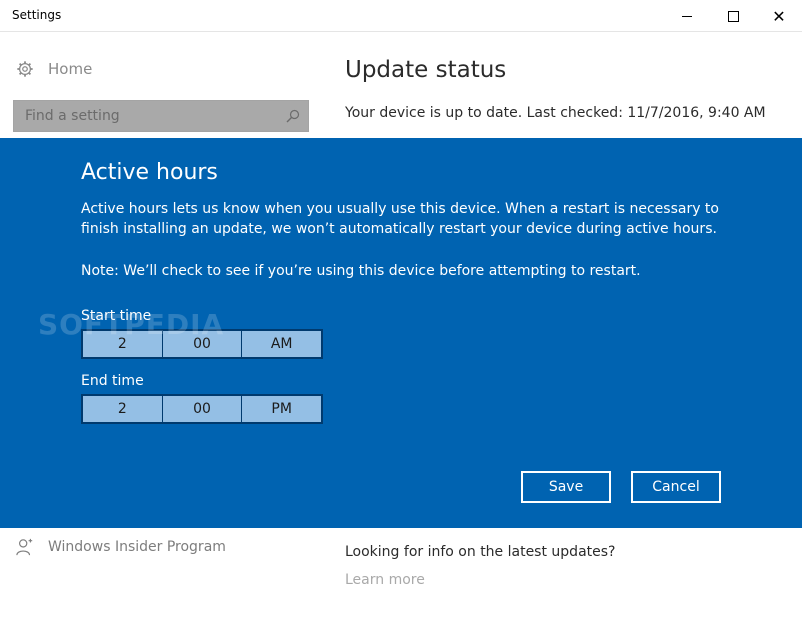  What do you see at coordinates (401, 16) in the screenshot?
I see `title-bar: Settings ✕` at bounding box center [401, 16].